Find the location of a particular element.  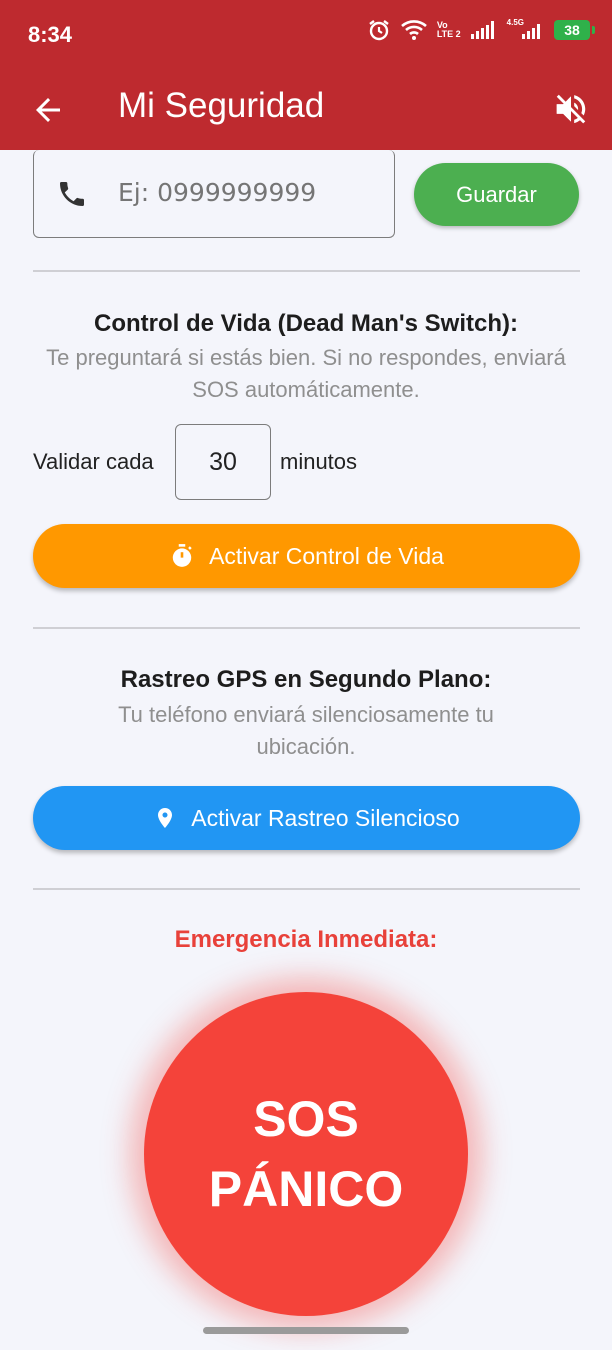

network-type-label: 4.5G is located at coordinates (515, 22).